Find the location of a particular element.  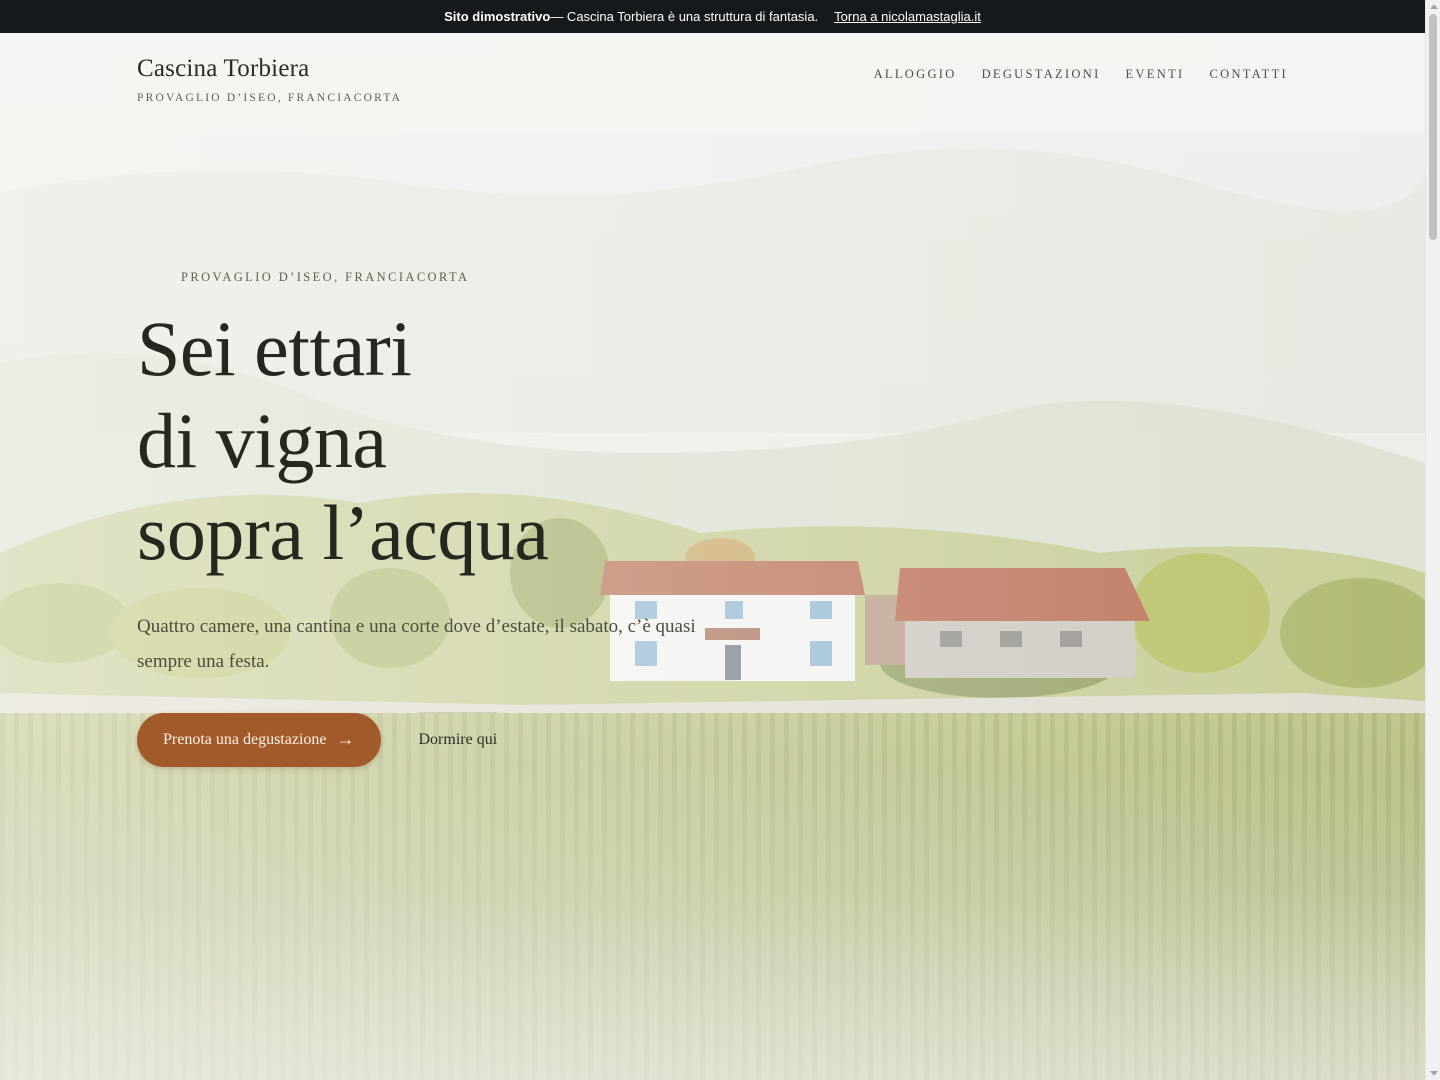

eyebrow-rule is located at coordinates (152, 277).